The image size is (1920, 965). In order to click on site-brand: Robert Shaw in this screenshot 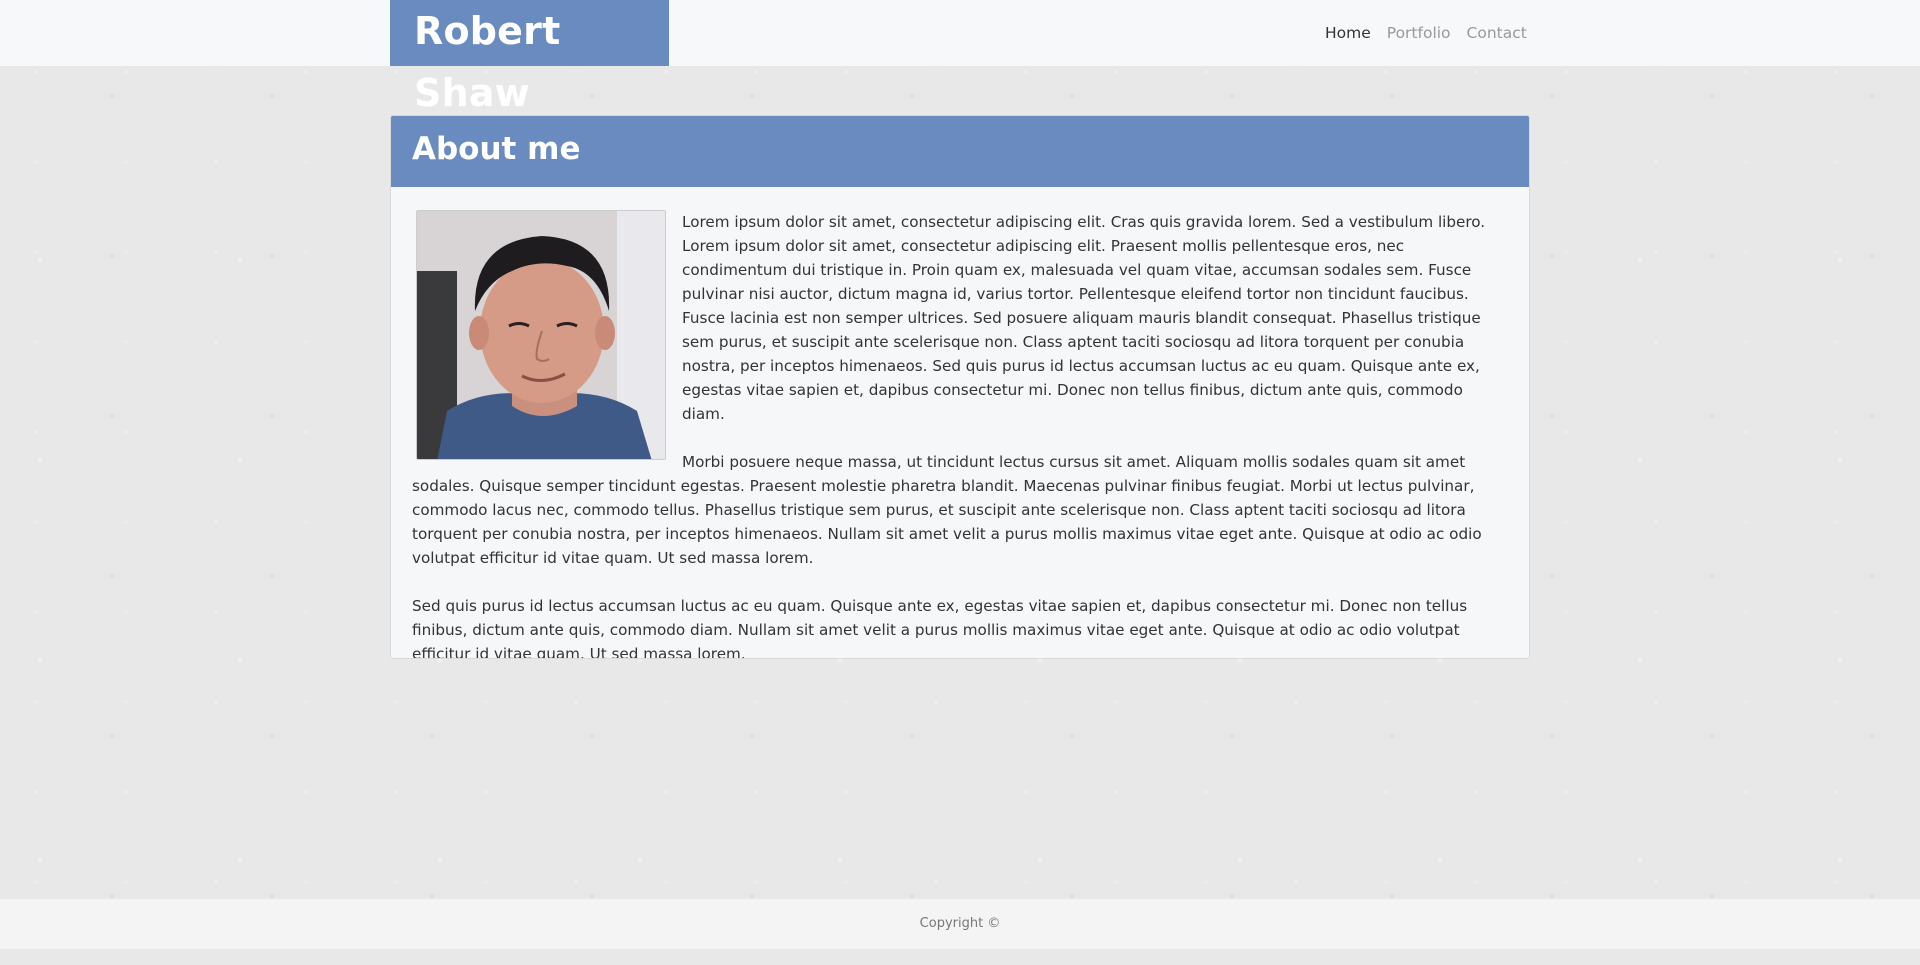, I will do `click(529, 57)`.